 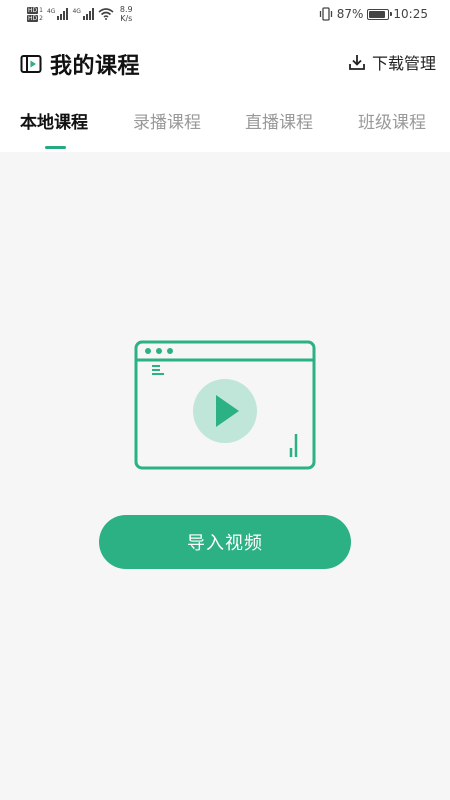 What do you see at coordinates (325, 14) in the screenshot?
I see `vibrate-icon` at bounding box center [325, 14].